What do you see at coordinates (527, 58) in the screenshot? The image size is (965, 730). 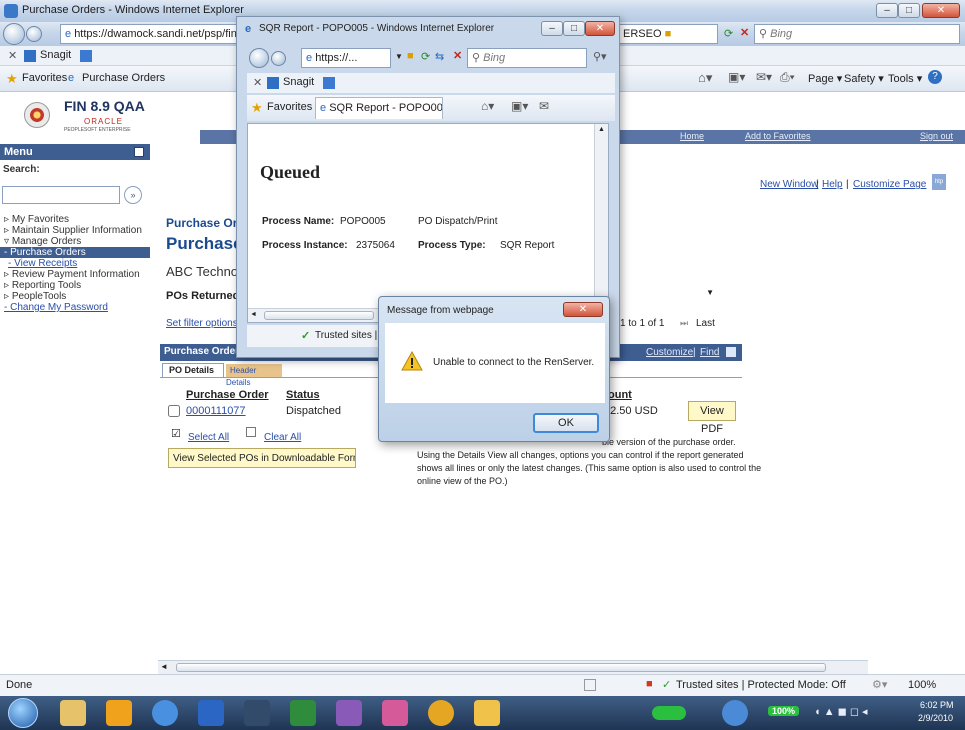 I see `popup-search-box: ⚲ Bing` at bounding box center [527, 58].